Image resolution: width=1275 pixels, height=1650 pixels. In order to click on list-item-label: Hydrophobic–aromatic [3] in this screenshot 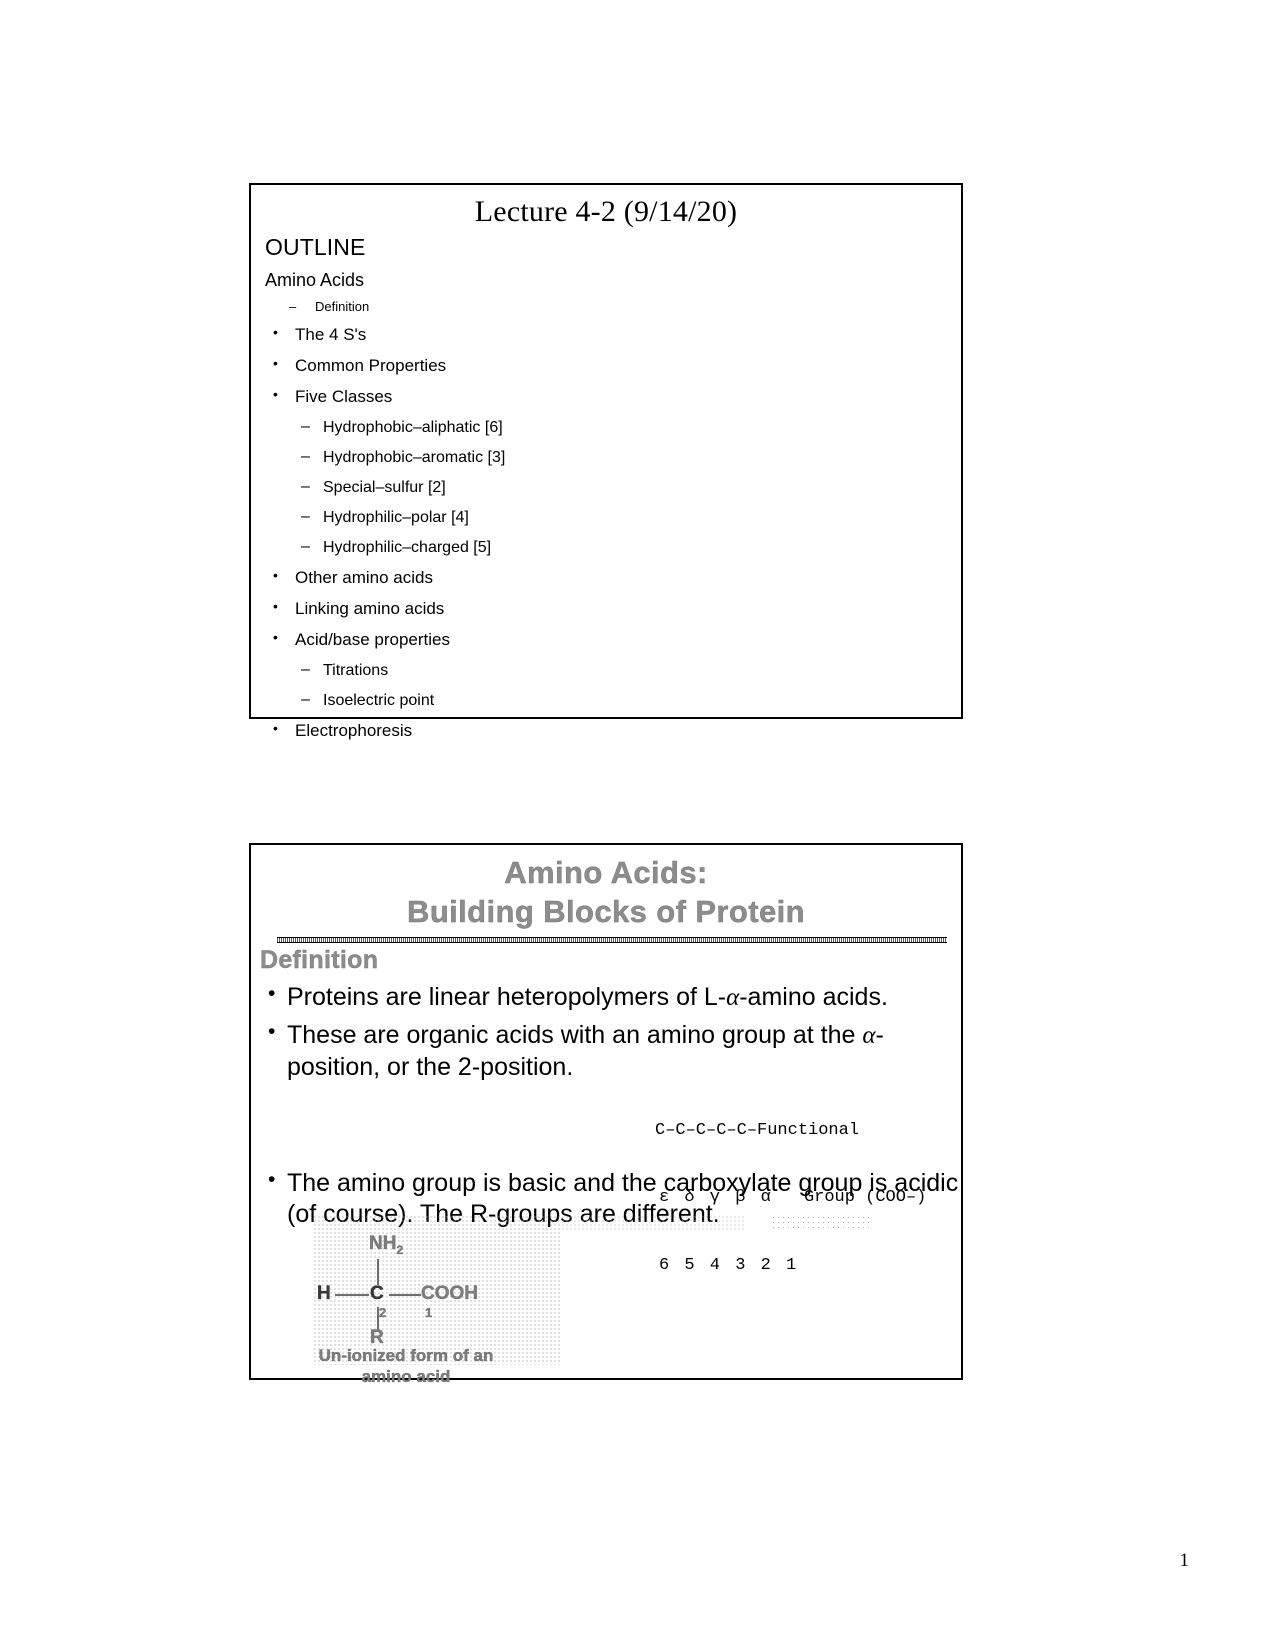, I will do `click(414, 457)`.